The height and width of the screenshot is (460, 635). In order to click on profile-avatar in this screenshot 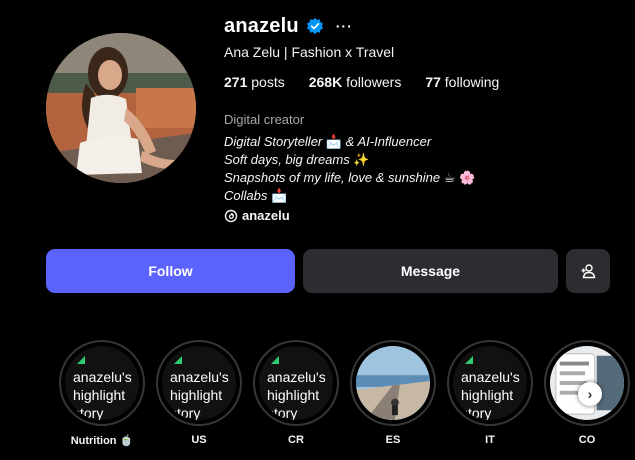, I will do `click(121, 108)`.